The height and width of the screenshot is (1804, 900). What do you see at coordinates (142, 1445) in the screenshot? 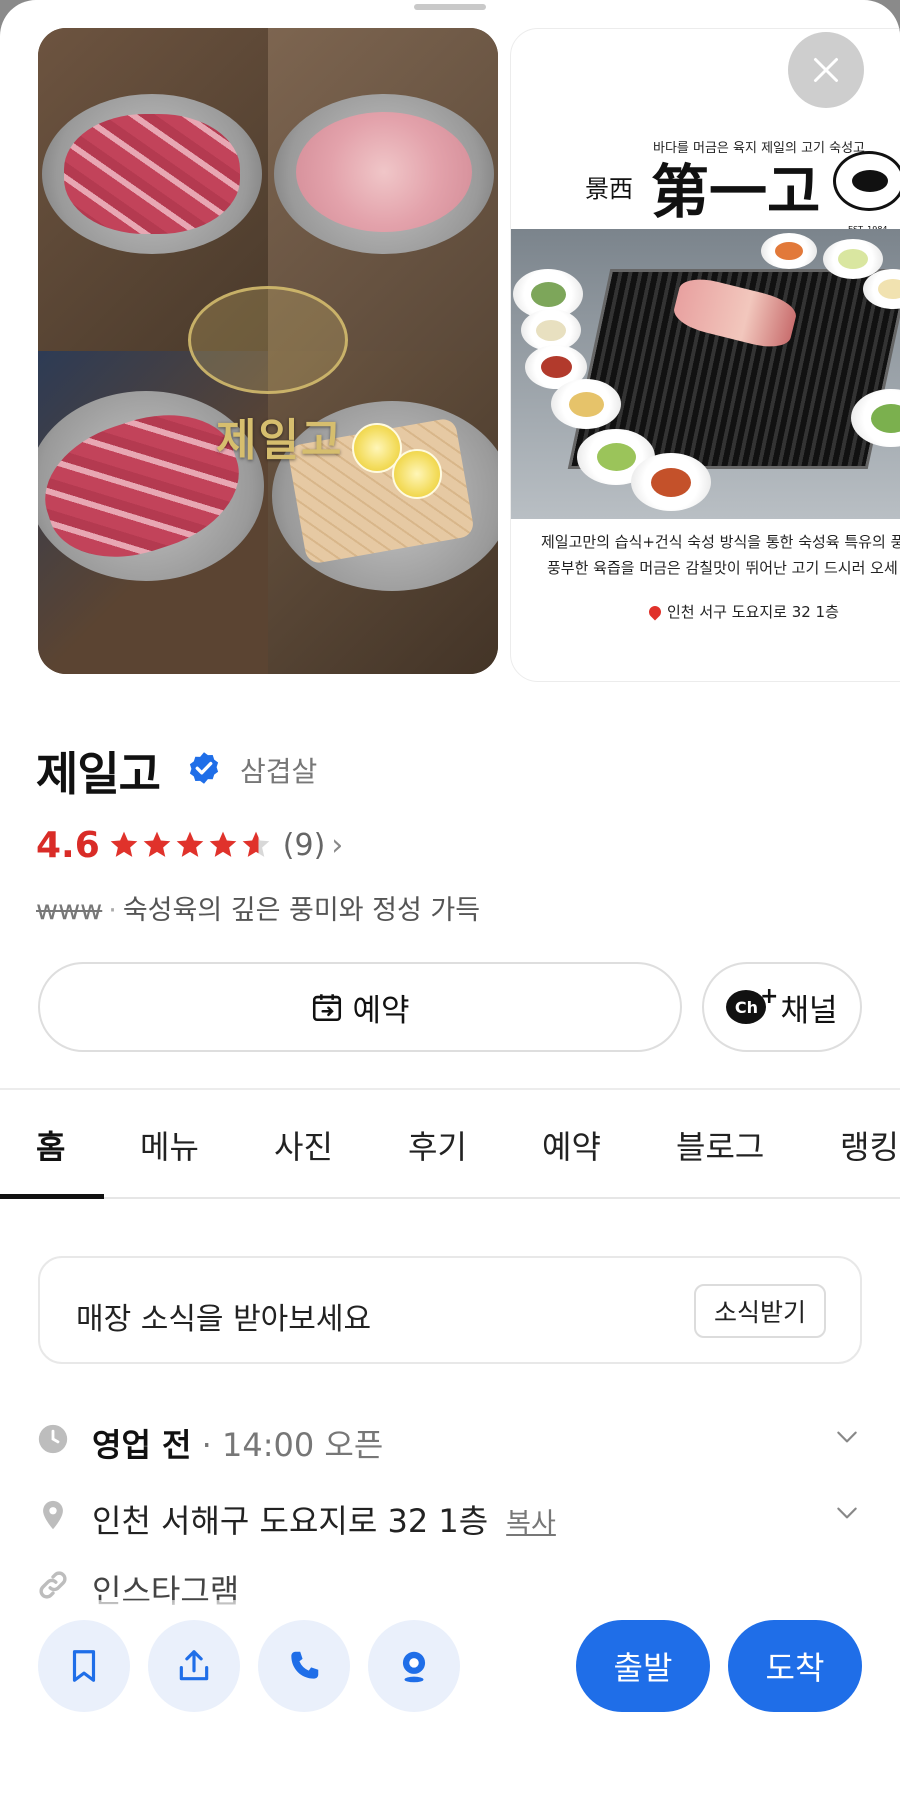
I see `business-status: 영업 전` at bounding box center [142, 1445].